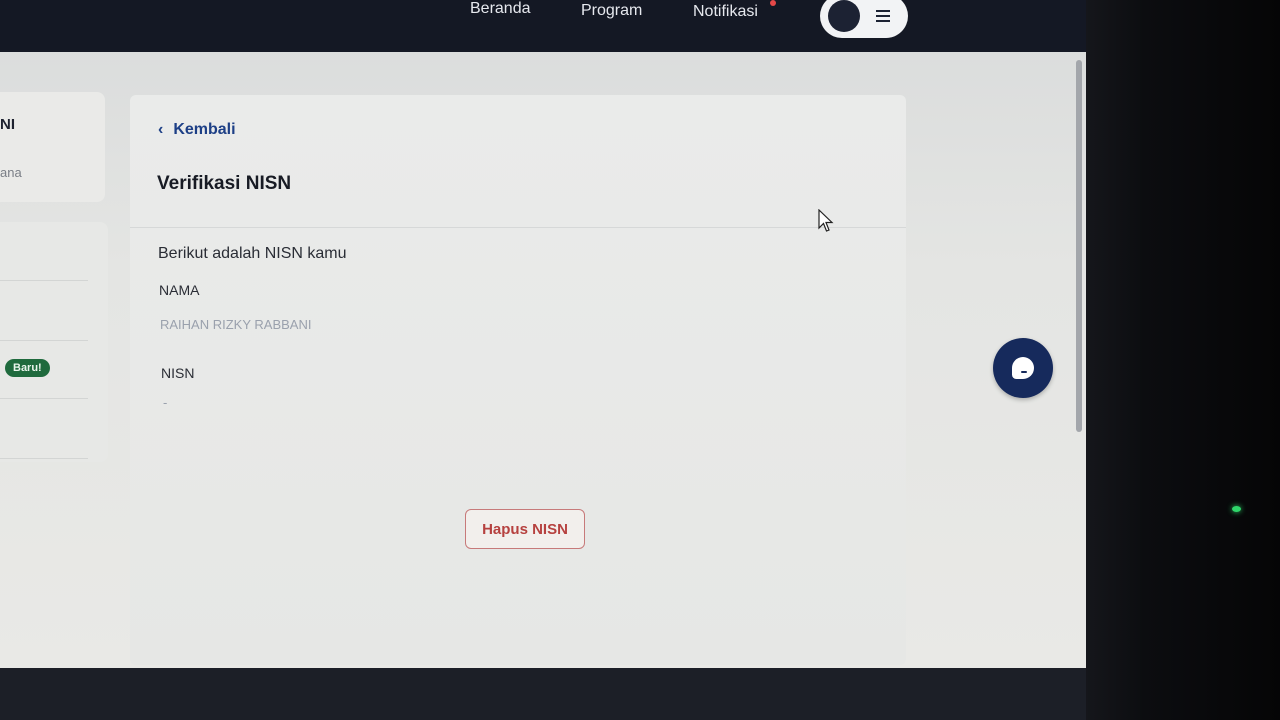  I want to click on power-led, so click(1236, 509).